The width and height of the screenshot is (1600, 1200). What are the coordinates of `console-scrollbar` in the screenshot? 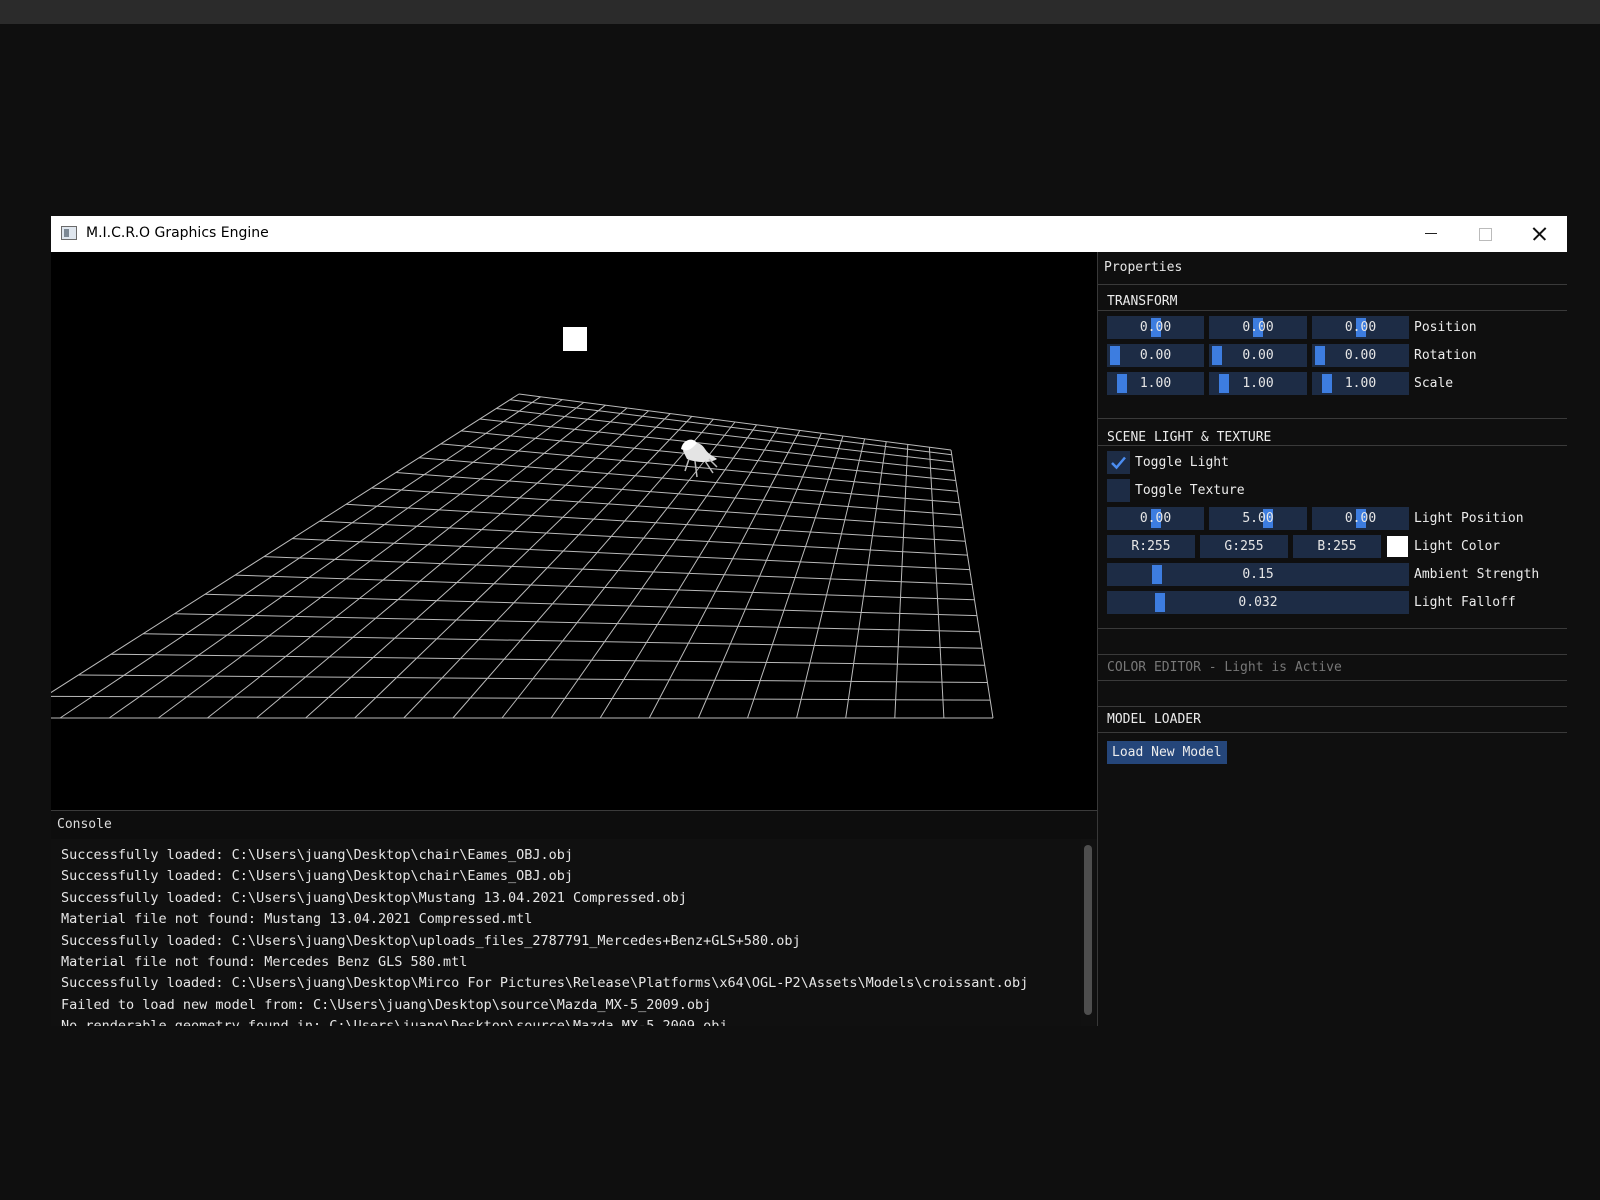 It's located at (1088, 932).